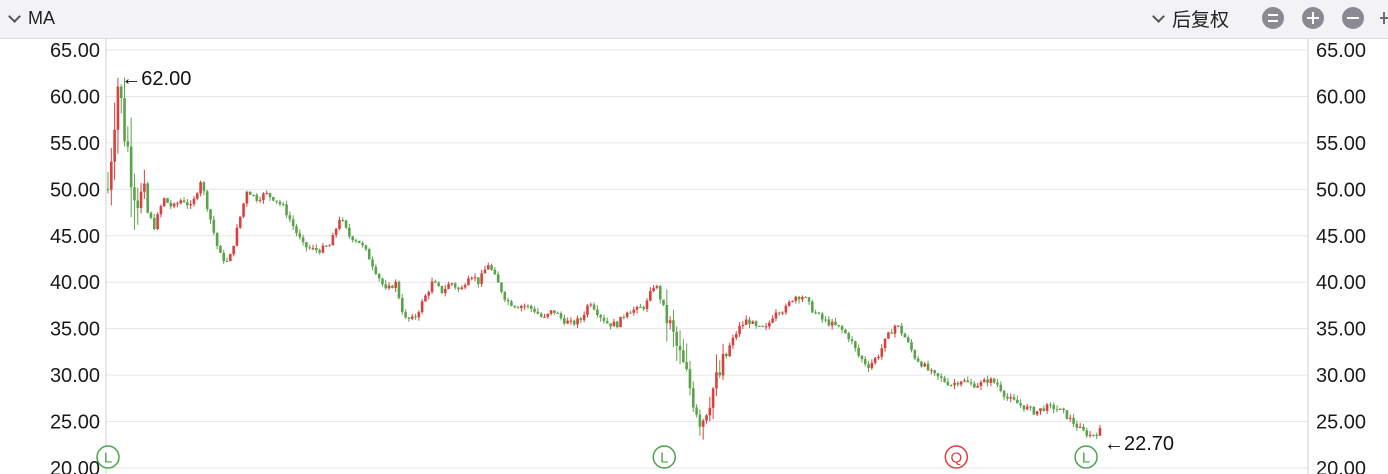  I want to click on y-tick-label-right: 50.00, so click(1341, 190).